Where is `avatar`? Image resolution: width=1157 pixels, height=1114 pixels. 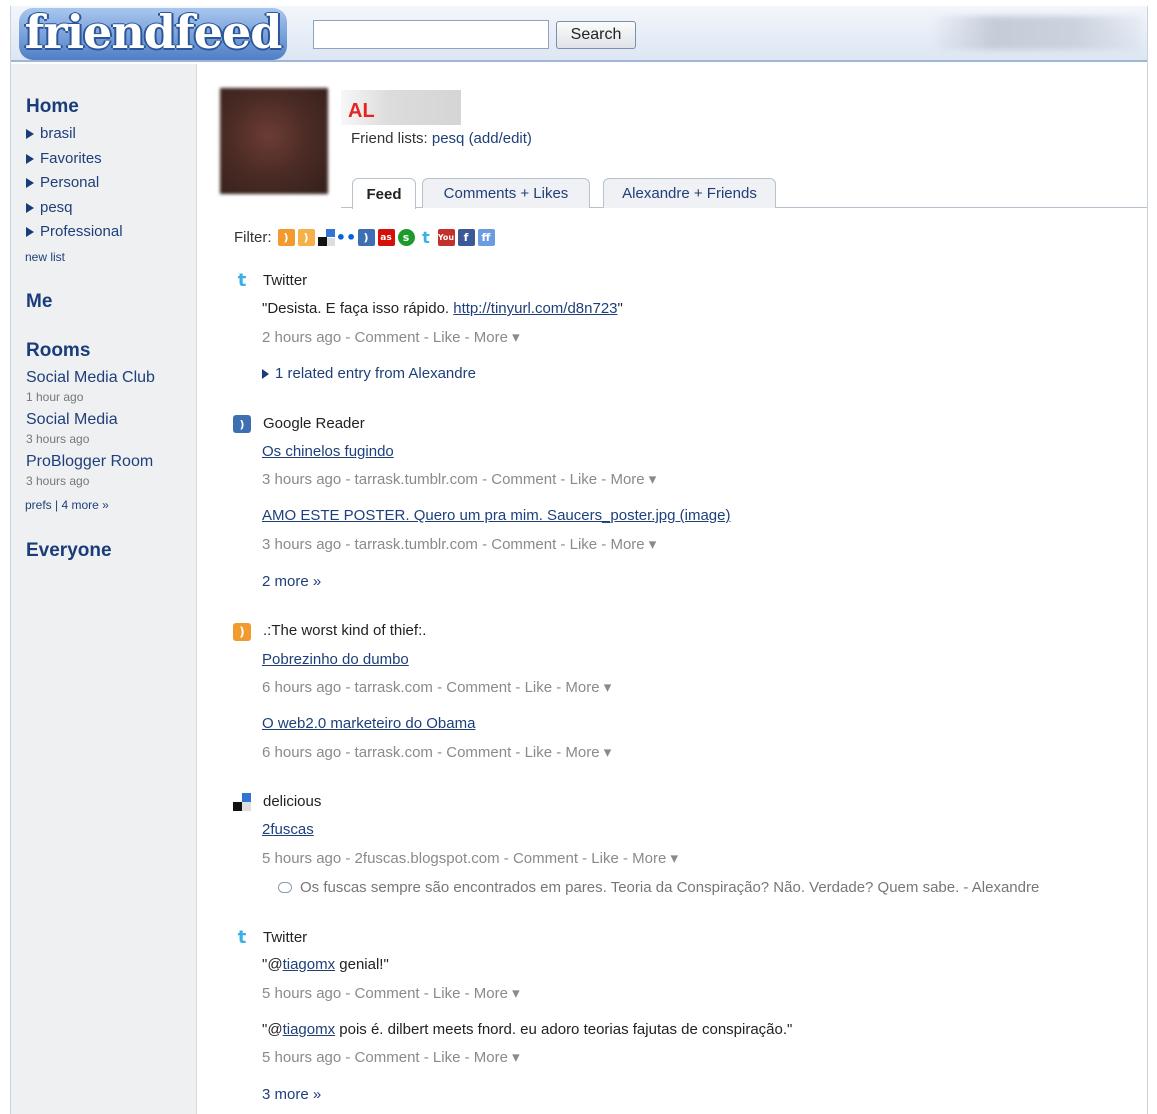
avatar is located at coordinates (274, 141).